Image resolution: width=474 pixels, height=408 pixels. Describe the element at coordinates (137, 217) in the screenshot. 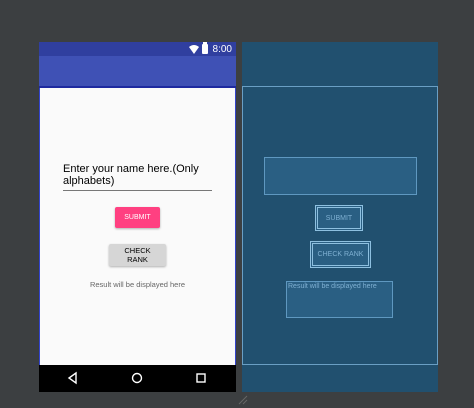

I see `submit-button: SUBMIT` at that location.